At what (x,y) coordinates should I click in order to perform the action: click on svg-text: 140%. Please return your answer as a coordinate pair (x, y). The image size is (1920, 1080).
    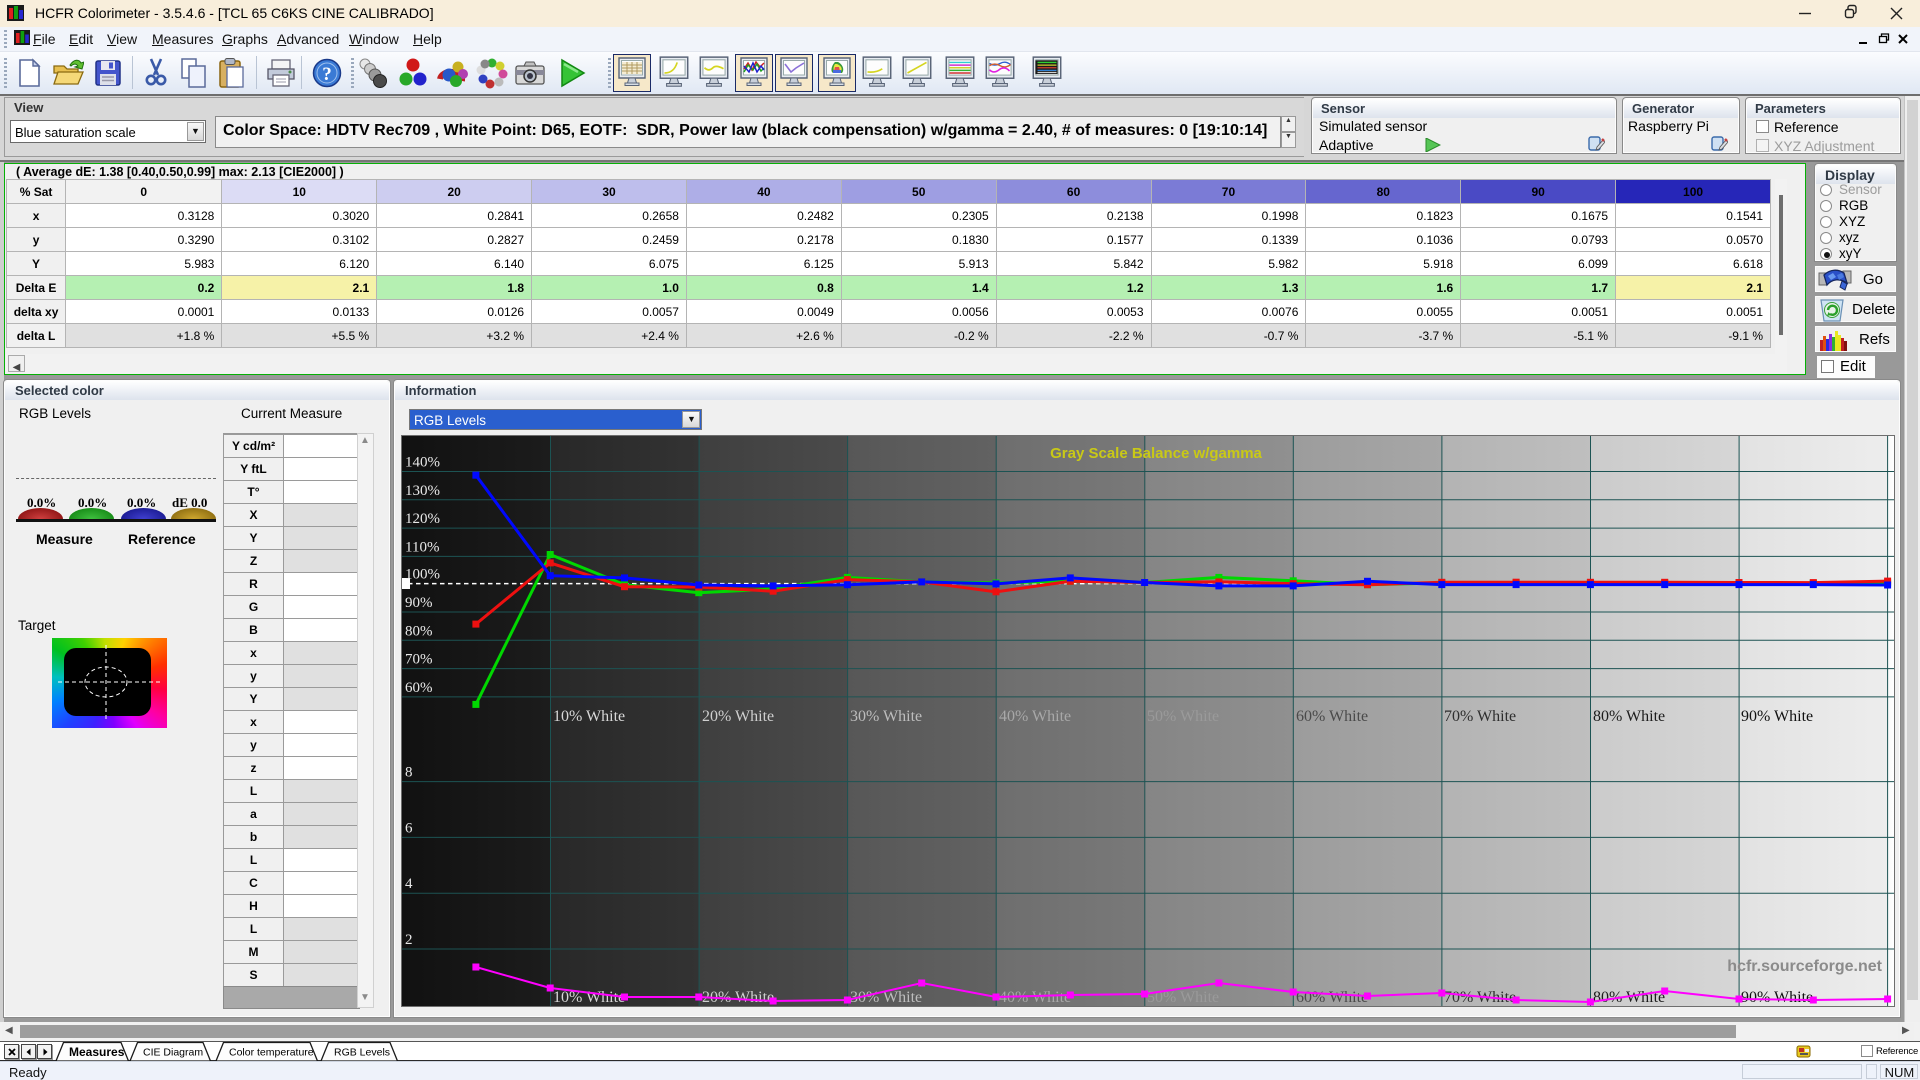
    Looking at the image, I should click on (422, 463).